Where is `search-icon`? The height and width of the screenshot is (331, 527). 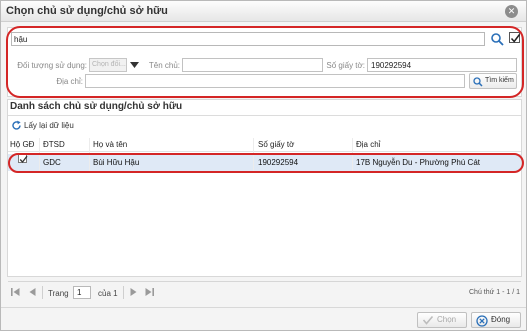
search-icon is located at coordinates (497, 39).